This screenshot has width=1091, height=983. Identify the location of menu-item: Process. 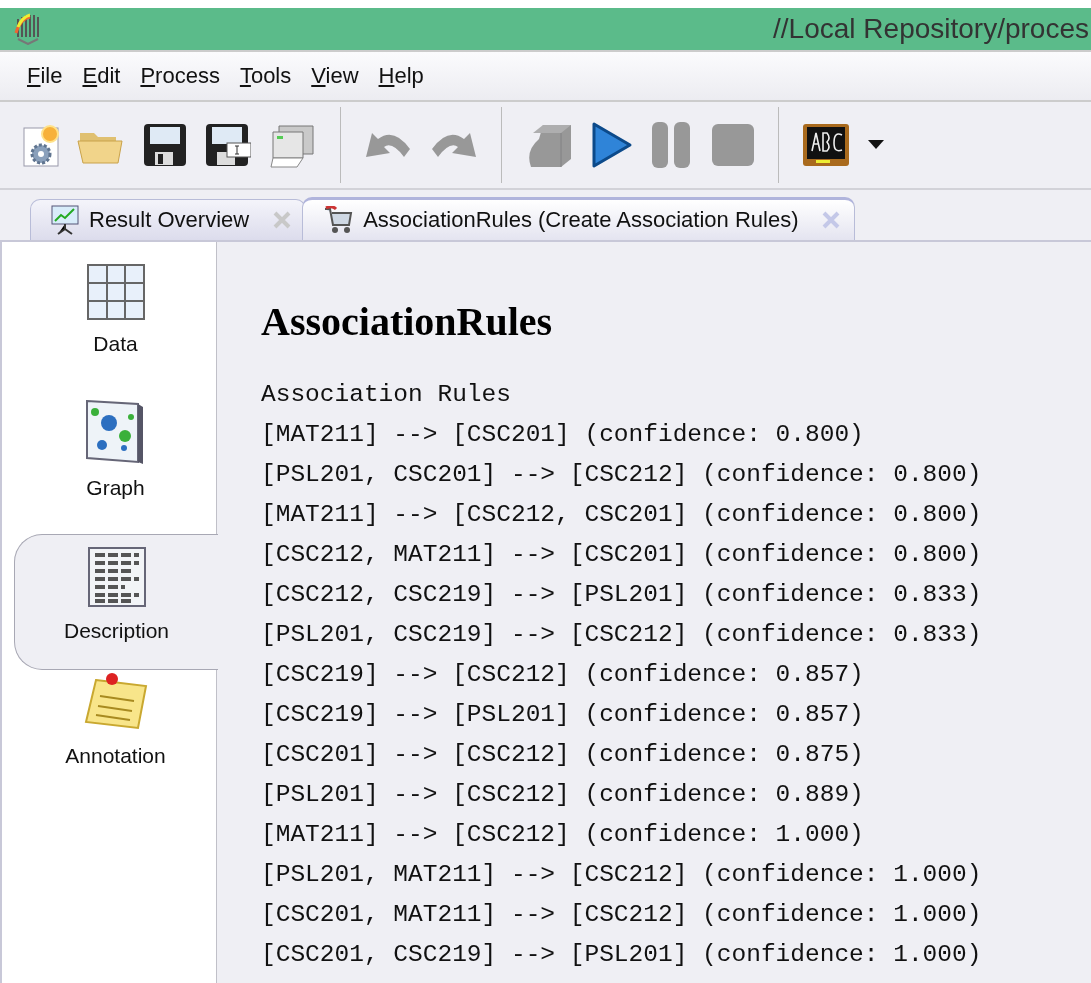
(180, 76).